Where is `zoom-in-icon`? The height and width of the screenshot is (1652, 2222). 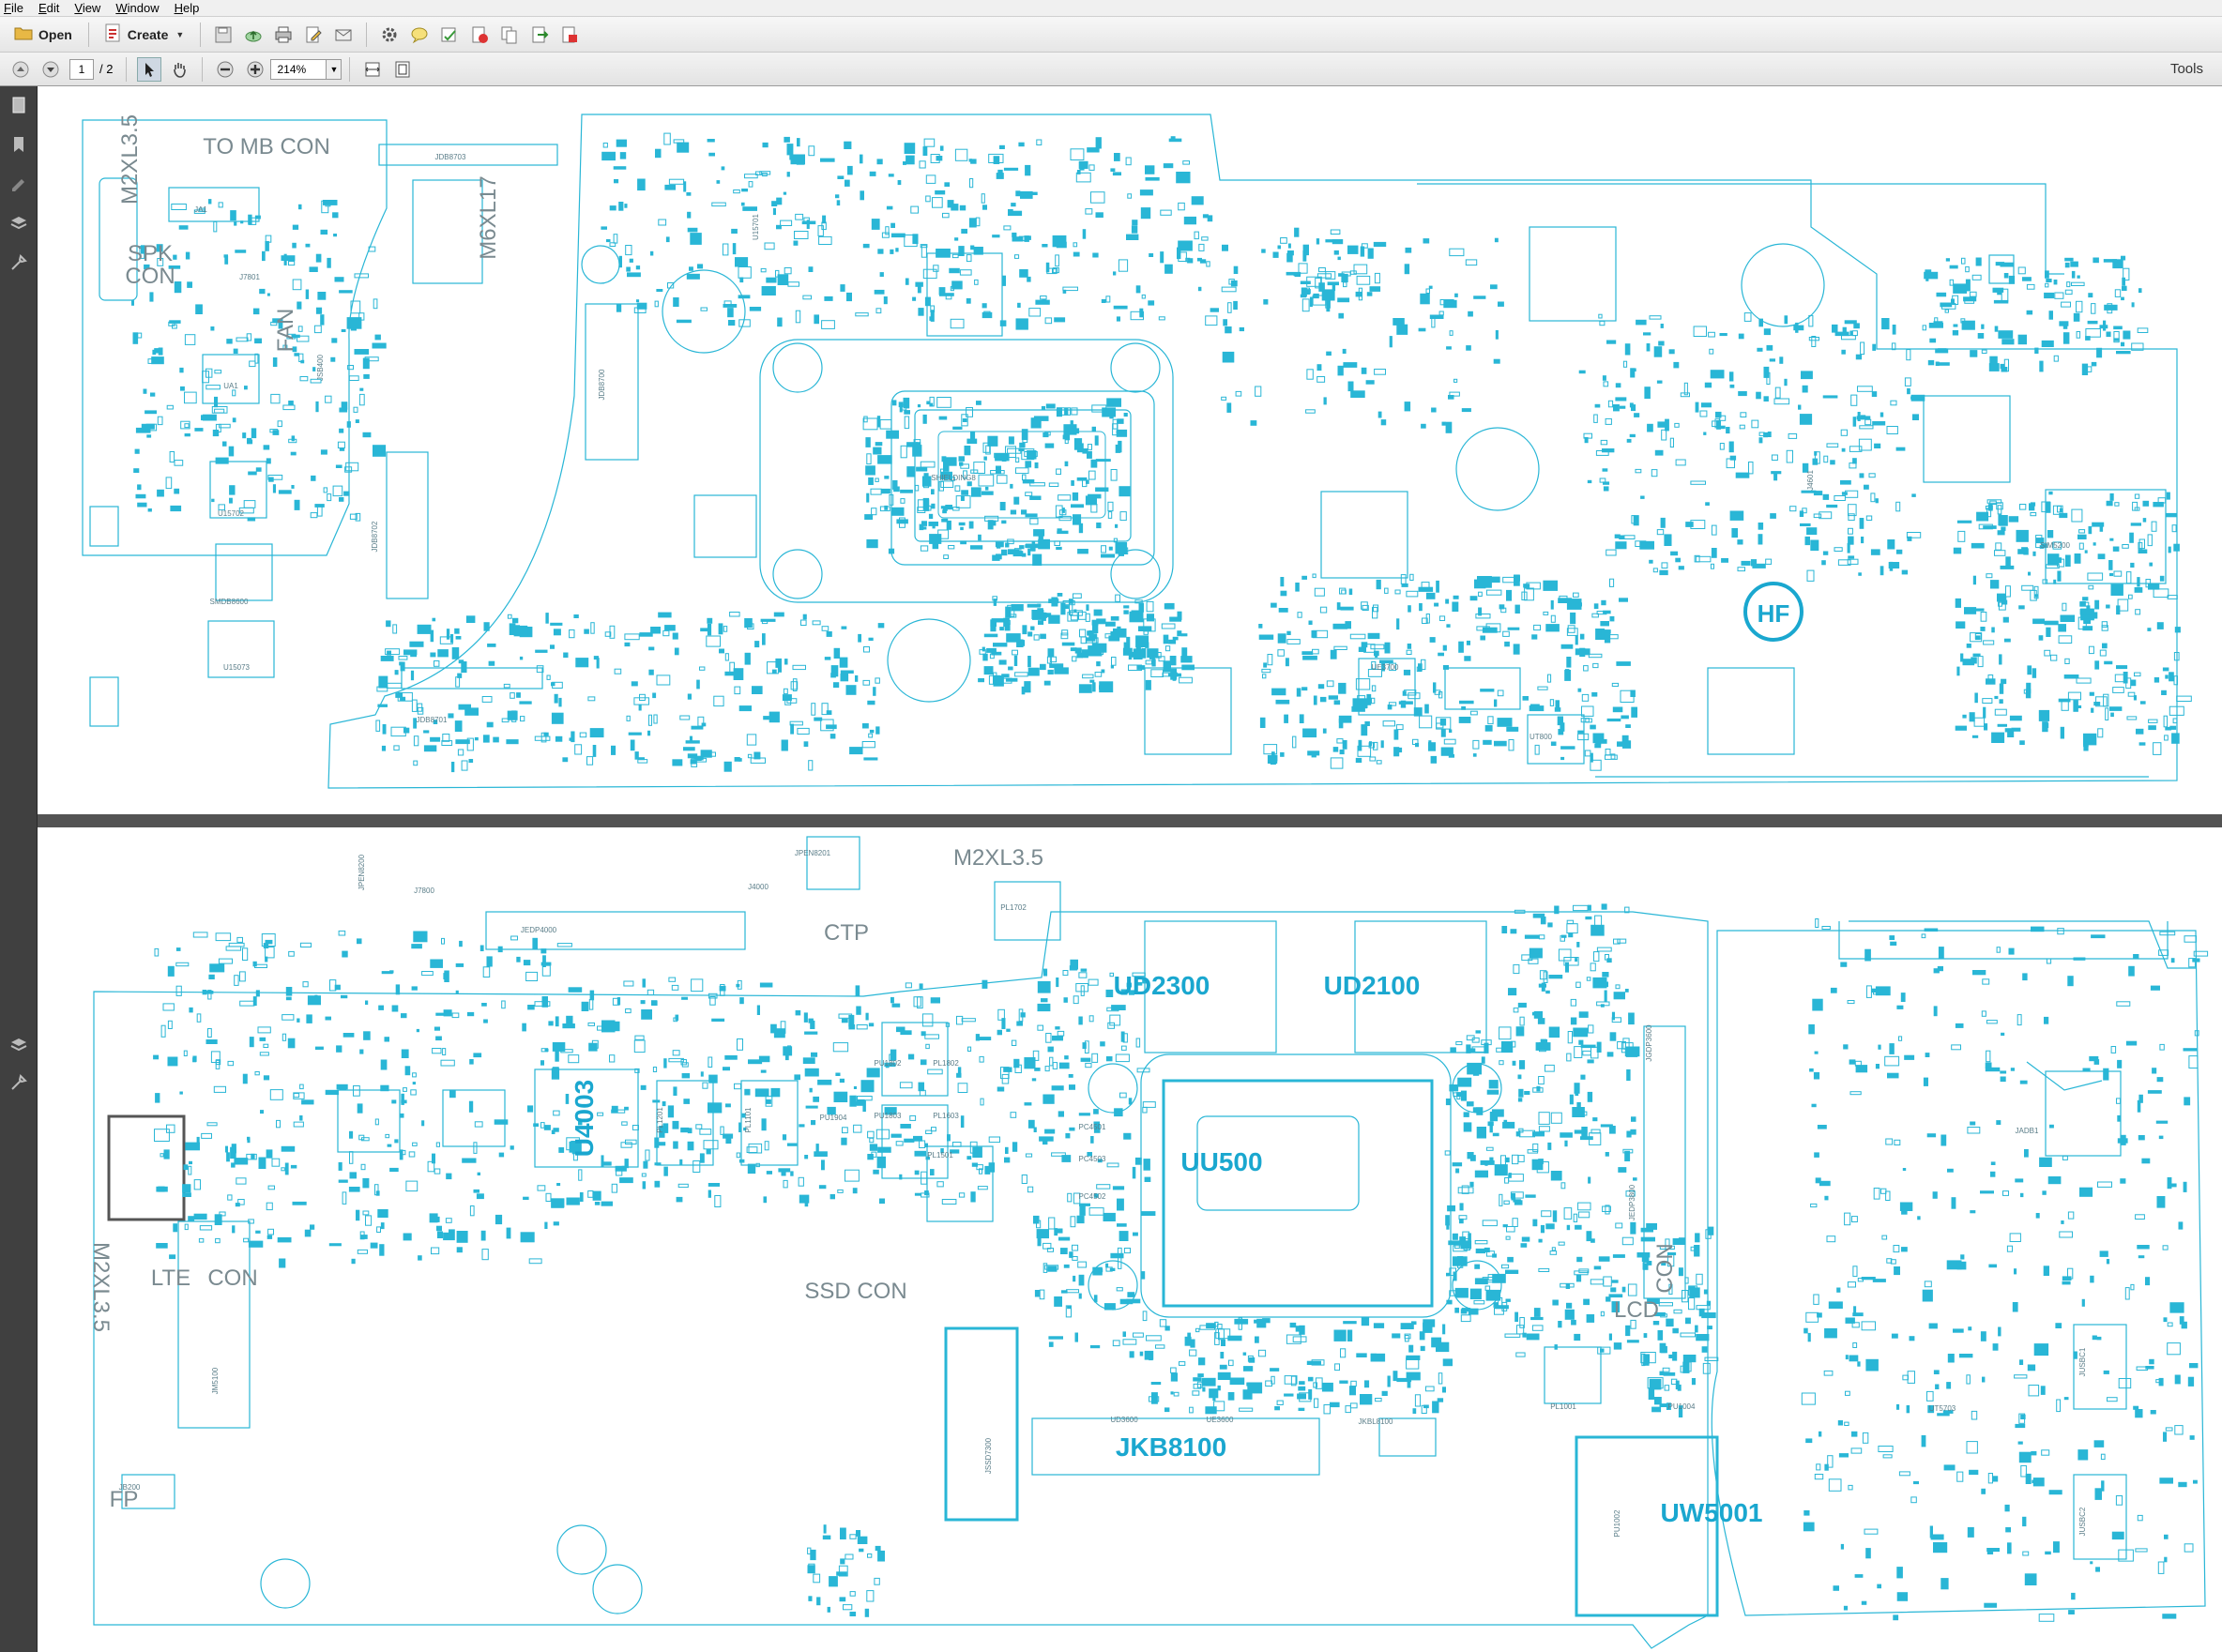 zoom-in-icon is located at coordinates (255, 69).